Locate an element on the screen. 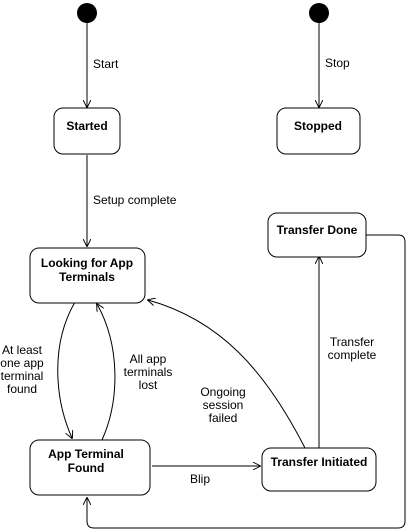 The width and height of the screenshot is (407, 530). start-initial-node is located at coordinates (87, 13).